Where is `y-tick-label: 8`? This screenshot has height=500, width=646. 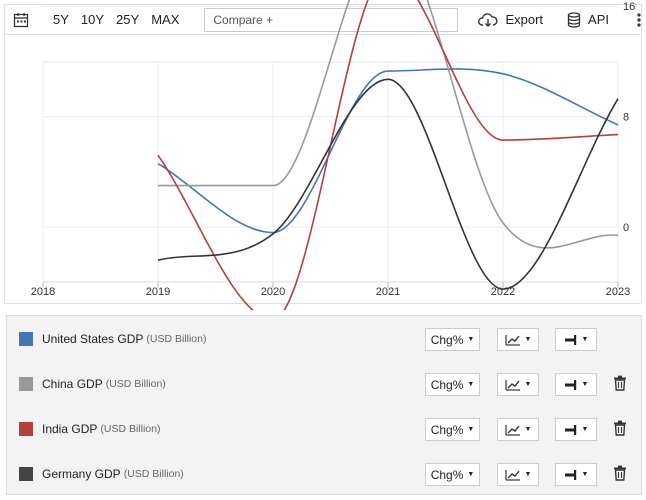 y-tick-label: 8 is located at coordinates (626, 118).